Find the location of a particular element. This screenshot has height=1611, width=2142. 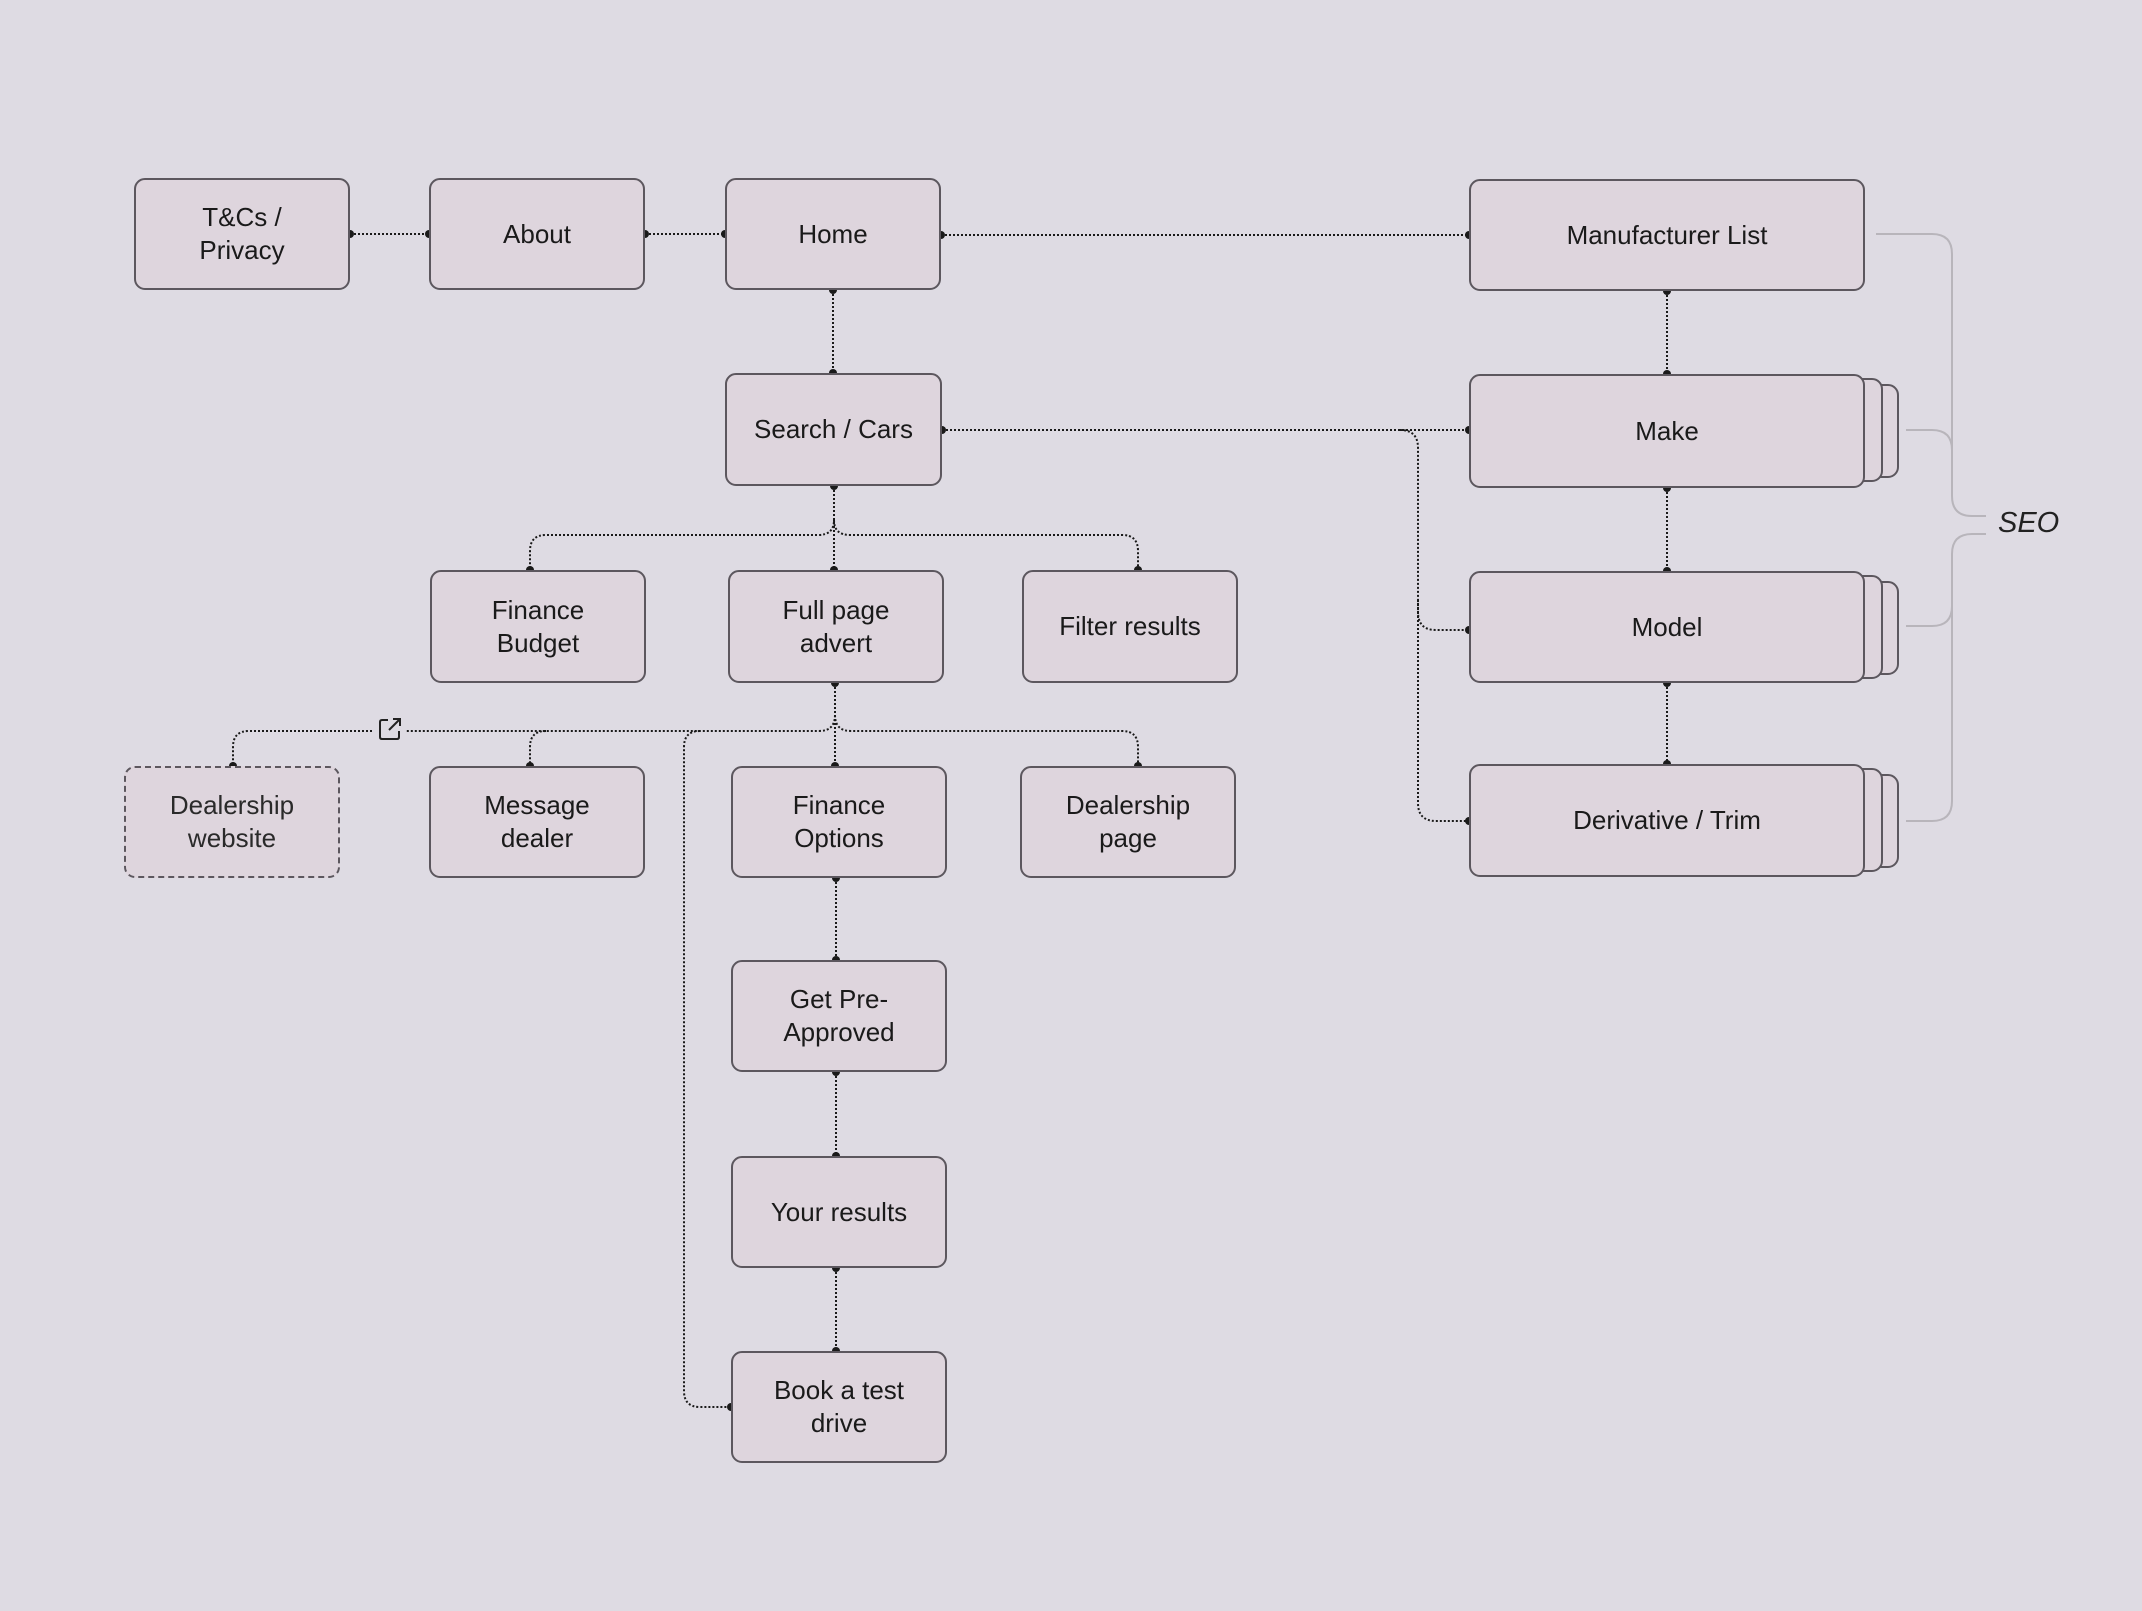

node-dealership-website: Dealership website is located at coordinates (232, 822).